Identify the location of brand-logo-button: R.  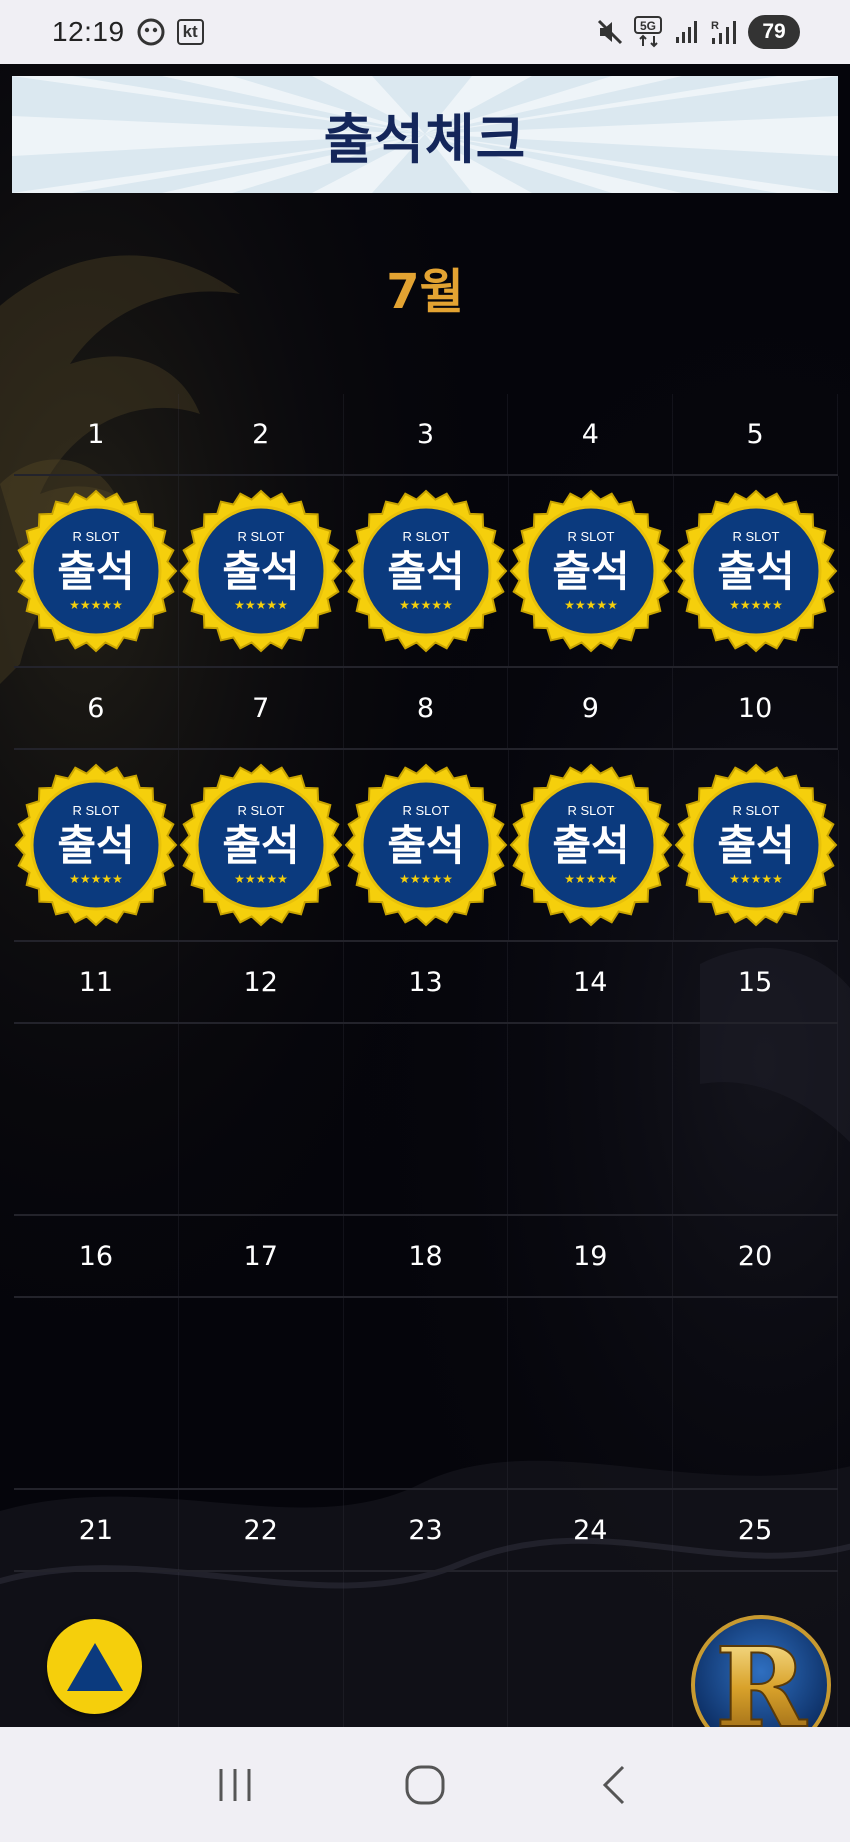
(761, 1670).